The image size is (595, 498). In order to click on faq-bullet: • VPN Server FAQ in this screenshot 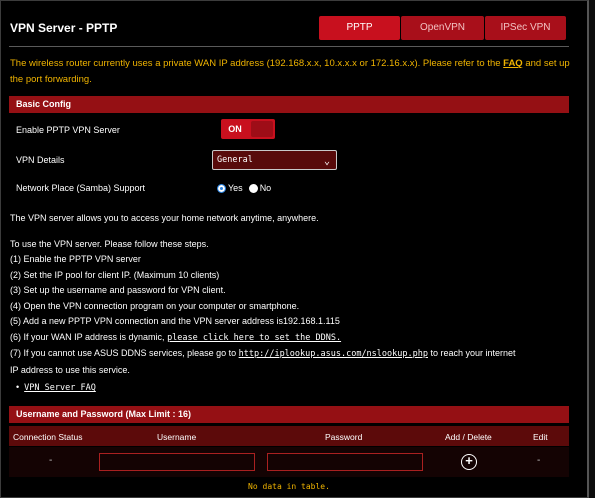, I will do `click(290, 388)`.